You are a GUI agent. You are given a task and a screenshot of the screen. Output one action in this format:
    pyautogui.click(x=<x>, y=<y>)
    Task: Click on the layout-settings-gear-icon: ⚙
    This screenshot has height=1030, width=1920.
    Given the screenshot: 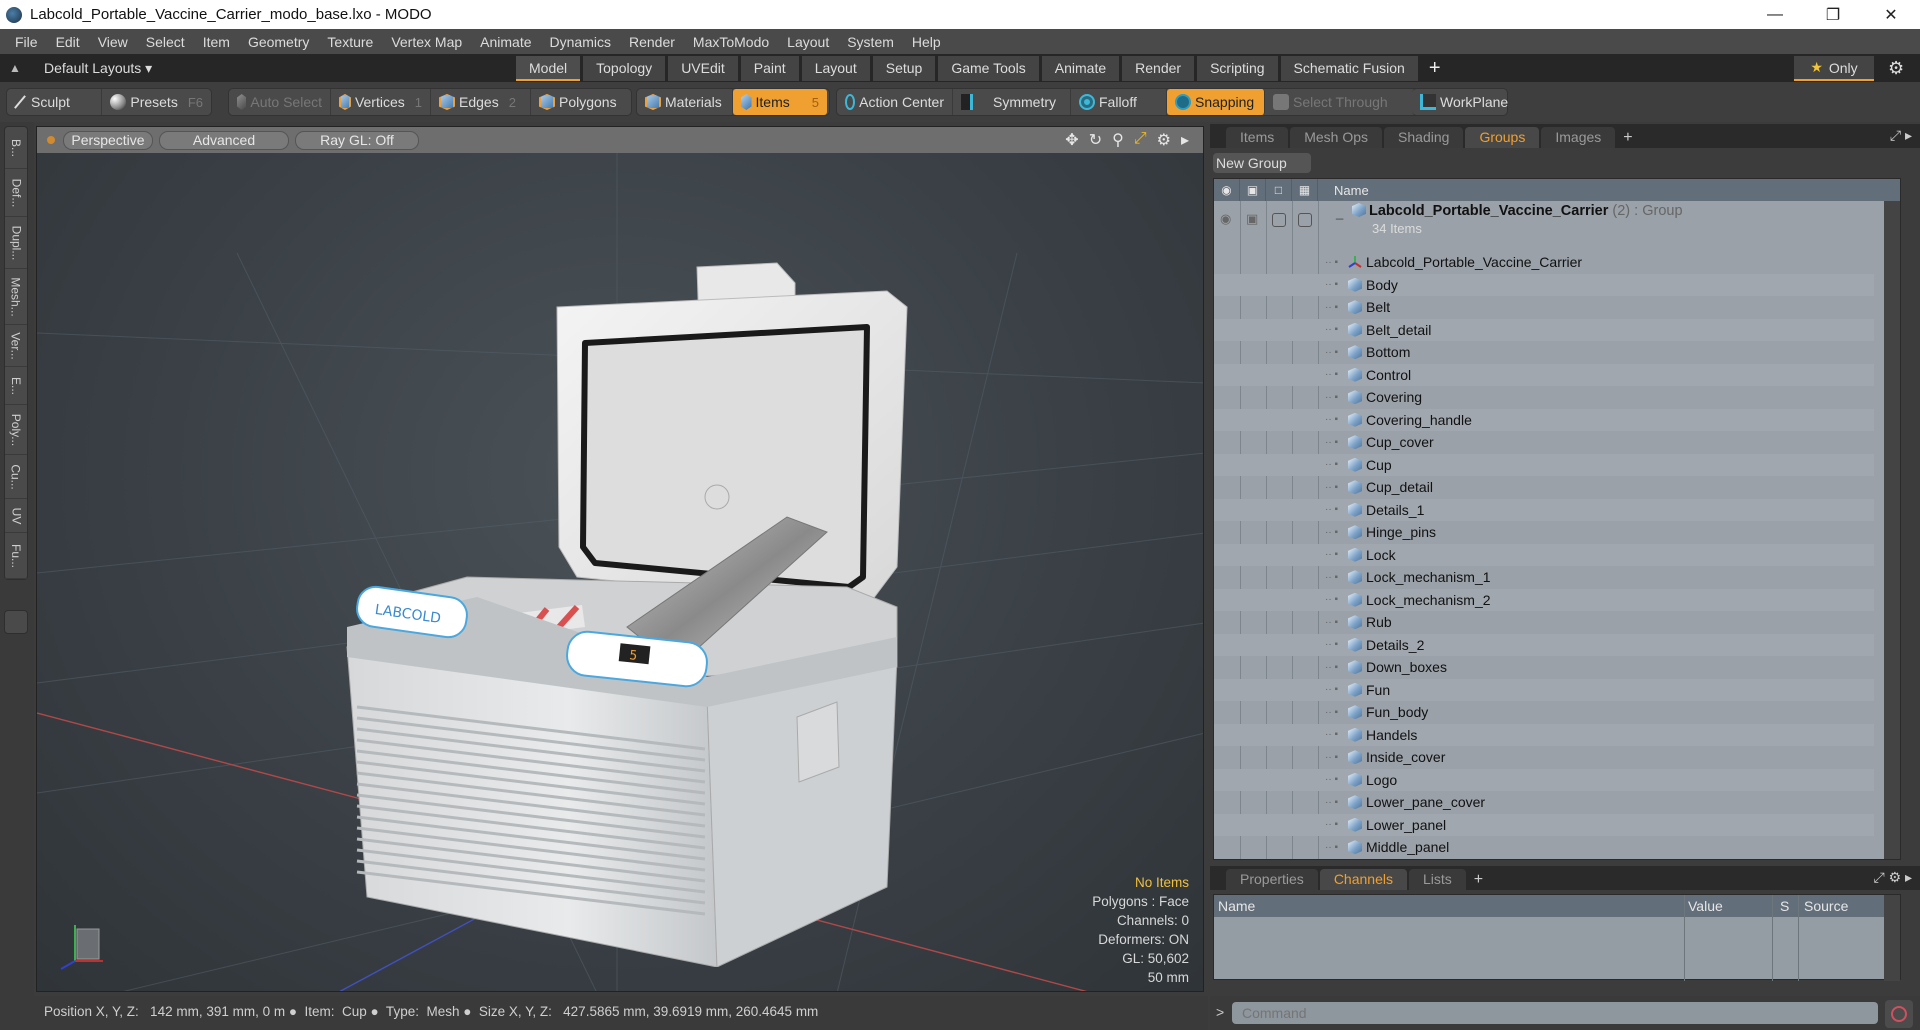 What is the action you would take?
    pyautogui.click(x=1896, y=68)
    